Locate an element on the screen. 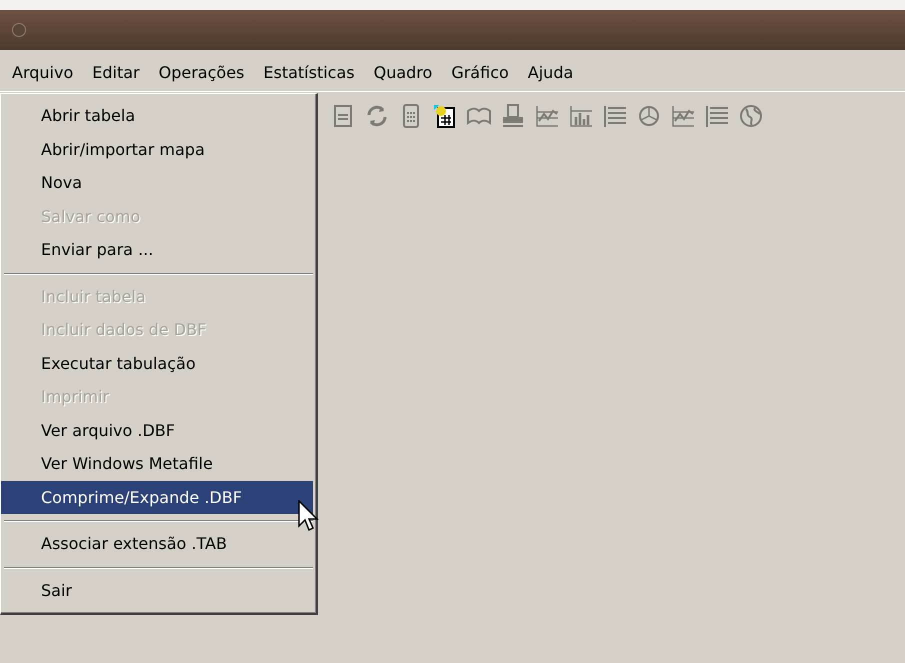 The width and height of the screenshot is (905, 663). menu-bar-item: Arquivo is located at coordinates (49, 73).